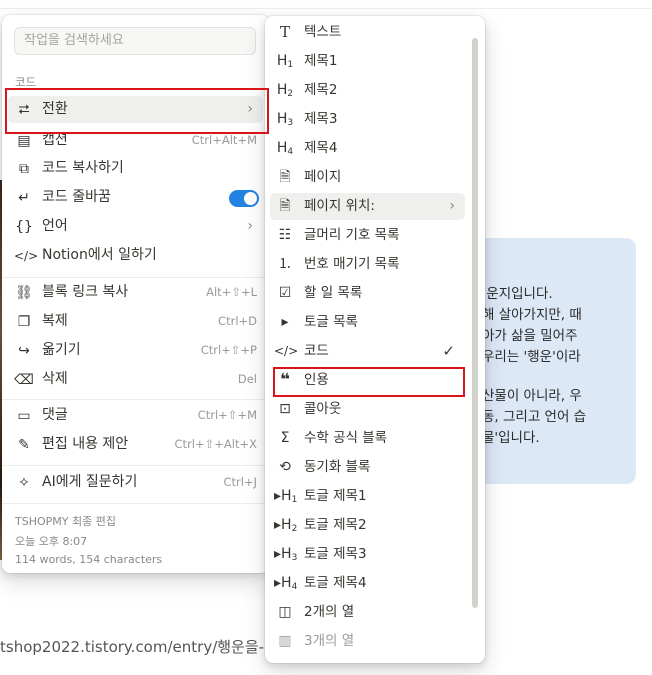  I want to click on text-icon: T, so click(284, 32).